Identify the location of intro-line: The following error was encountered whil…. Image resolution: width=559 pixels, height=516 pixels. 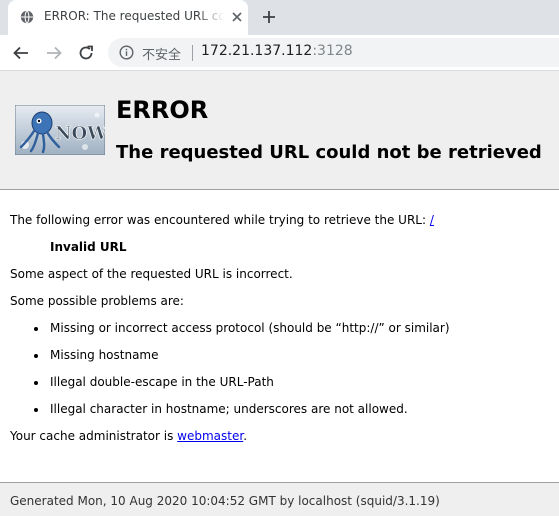
(222, 220).